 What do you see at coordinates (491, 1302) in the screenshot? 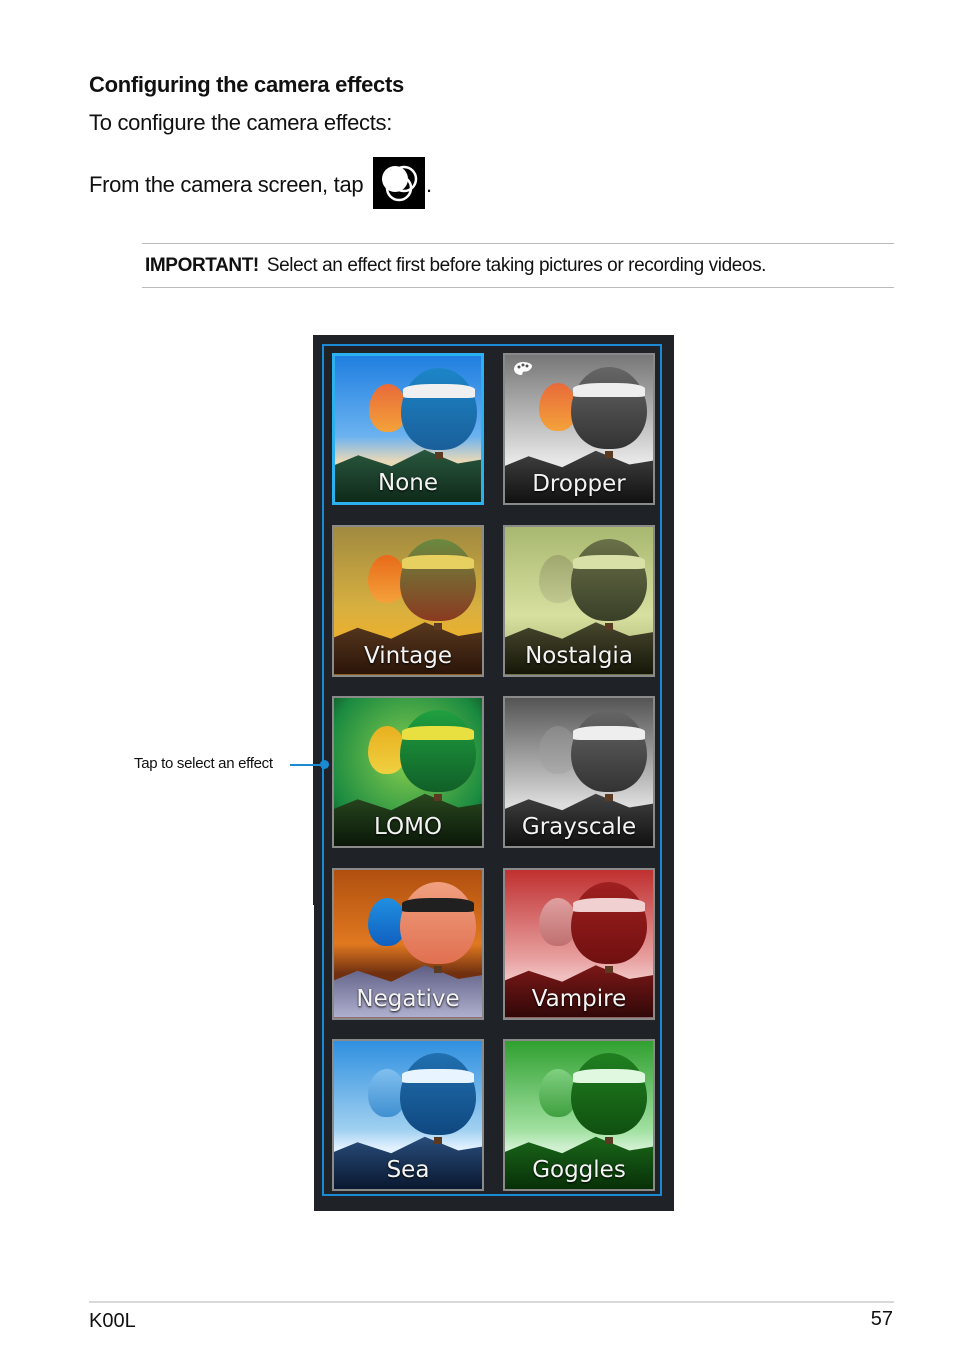
I see `footer-divider` at bounding box center [491, 1302].